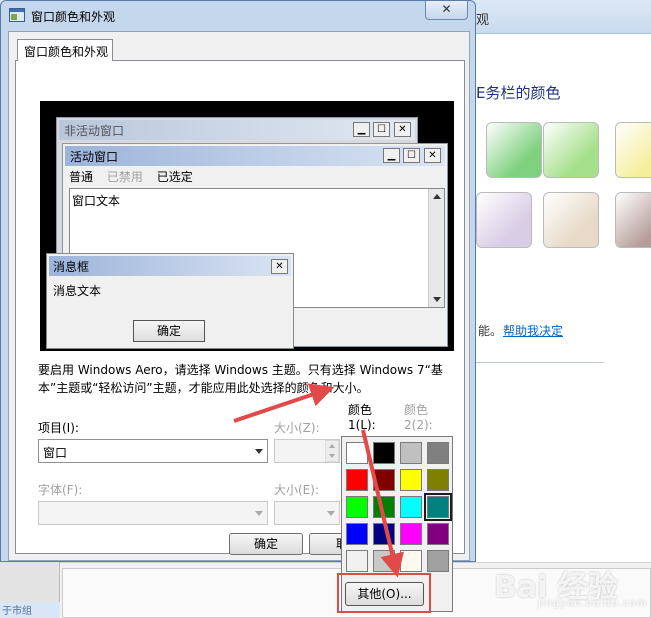 This screenshot has width=651, height=618. What do you see at coordinates (58, 428) in the screenshot?
I see `item-label: 项目(I):` at bounding box center [58, 428].